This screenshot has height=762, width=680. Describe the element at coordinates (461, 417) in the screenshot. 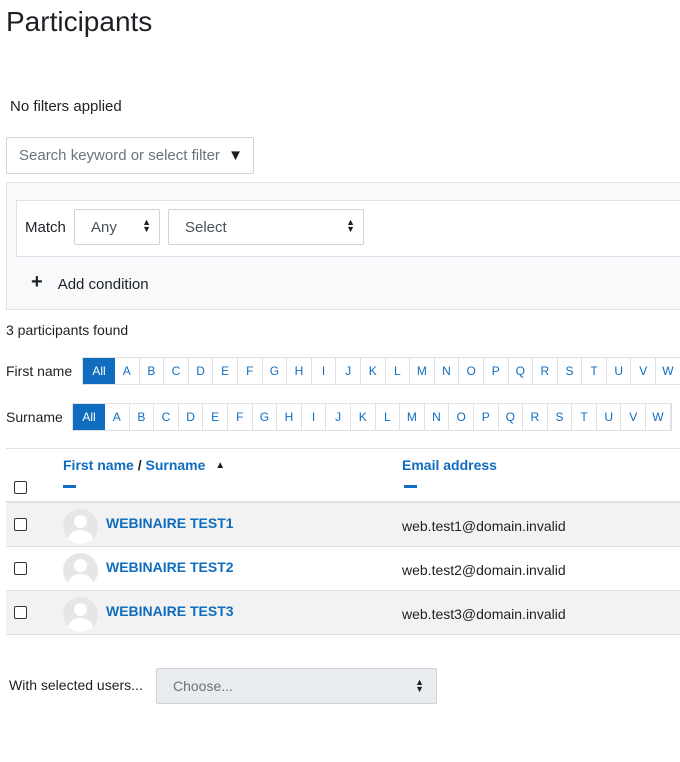

I see `surname-initial-o: O` at that location.